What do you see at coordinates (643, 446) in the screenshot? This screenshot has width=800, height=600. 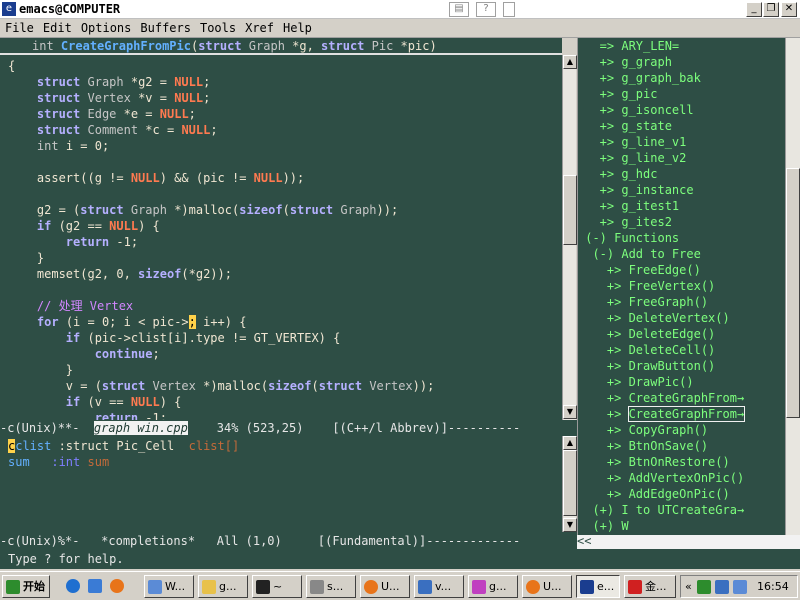 I see `tree-item: +> BtnOnSave()` at bounding box center [643, 446].